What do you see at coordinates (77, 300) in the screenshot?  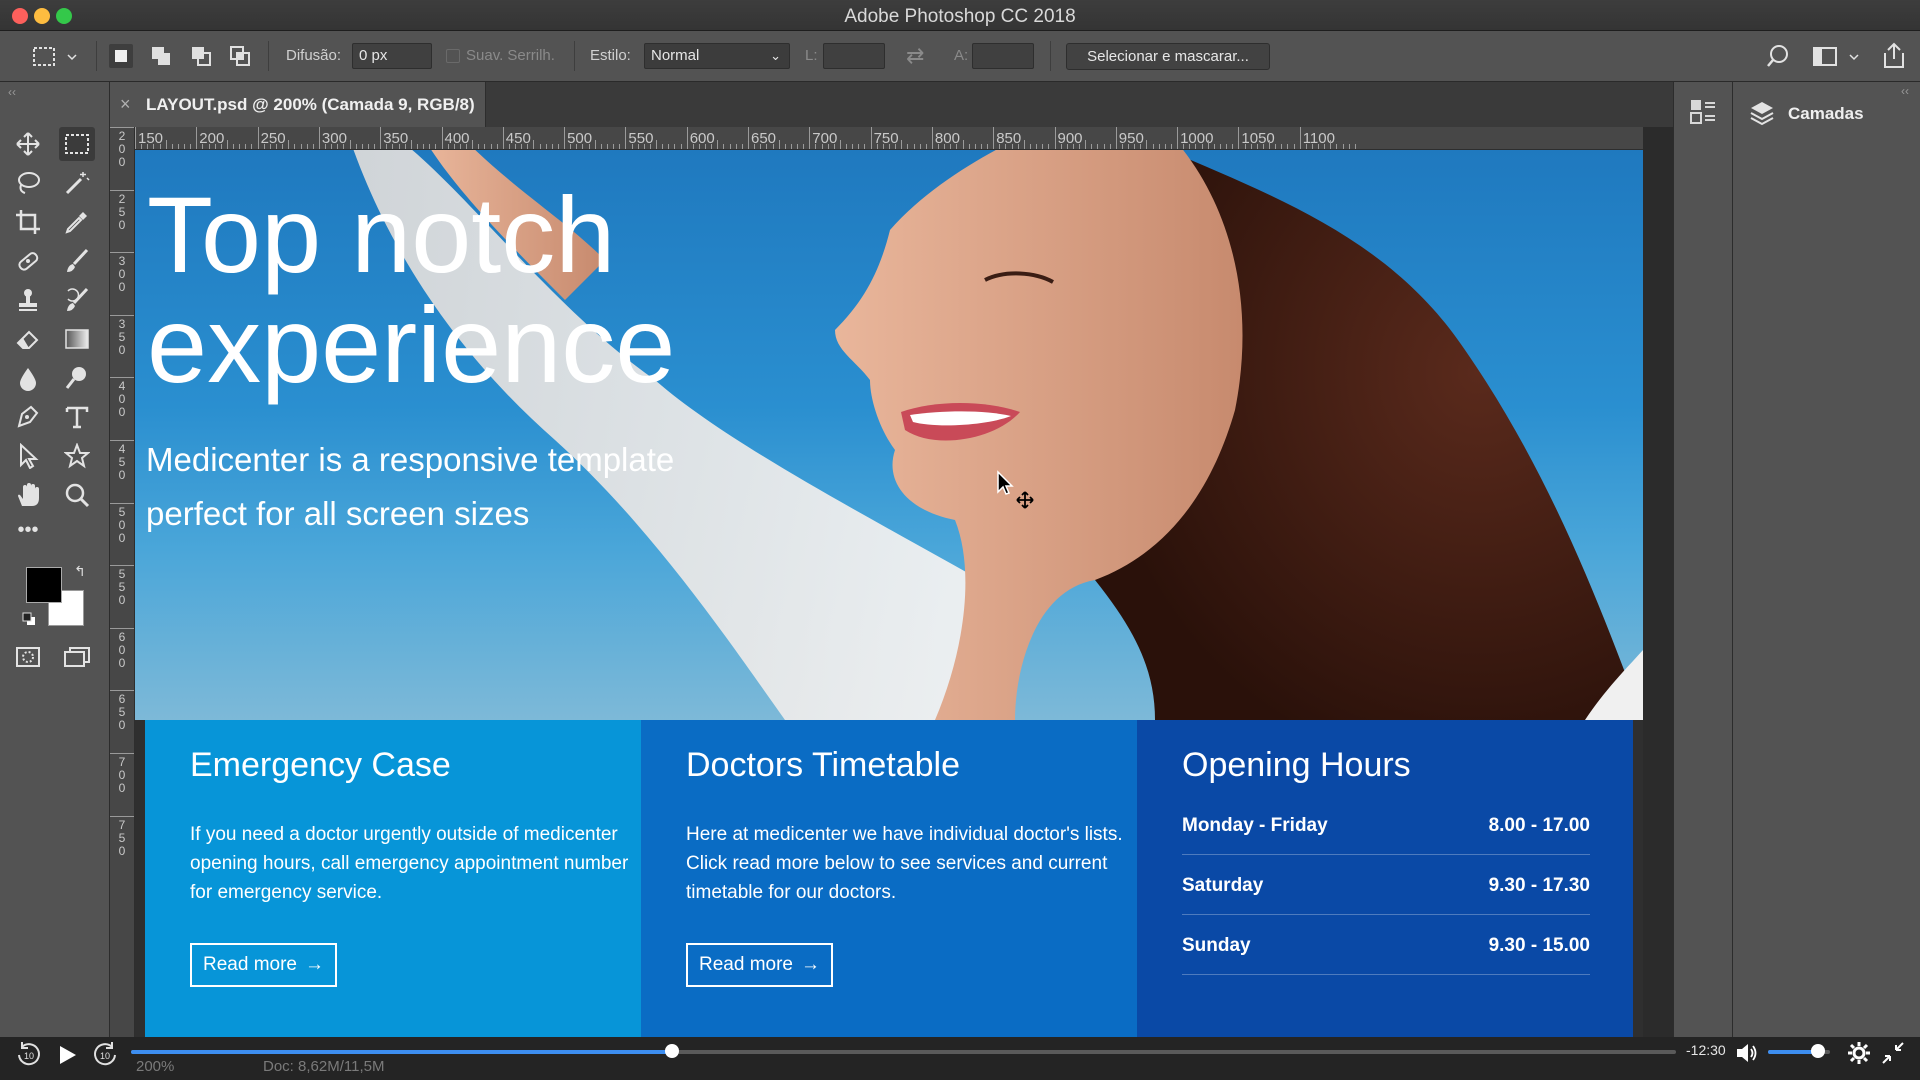 I see `history-brush-tool` at bounding box center [77, 300].